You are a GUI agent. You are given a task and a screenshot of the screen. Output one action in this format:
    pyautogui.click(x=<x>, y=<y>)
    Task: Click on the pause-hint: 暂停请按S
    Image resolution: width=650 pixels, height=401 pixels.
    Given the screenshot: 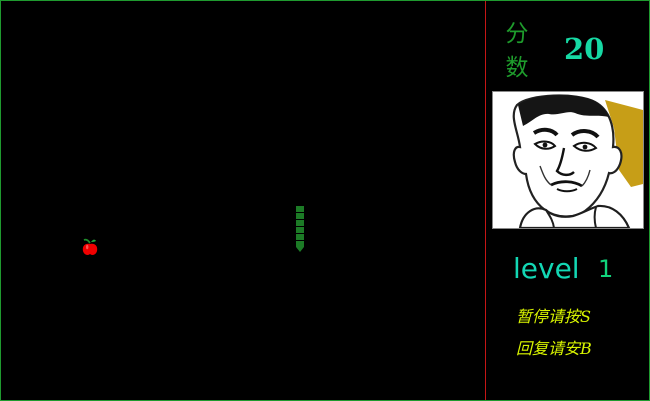 What is the action you would take?
    pyautogui.click(x=553, y=316)
    